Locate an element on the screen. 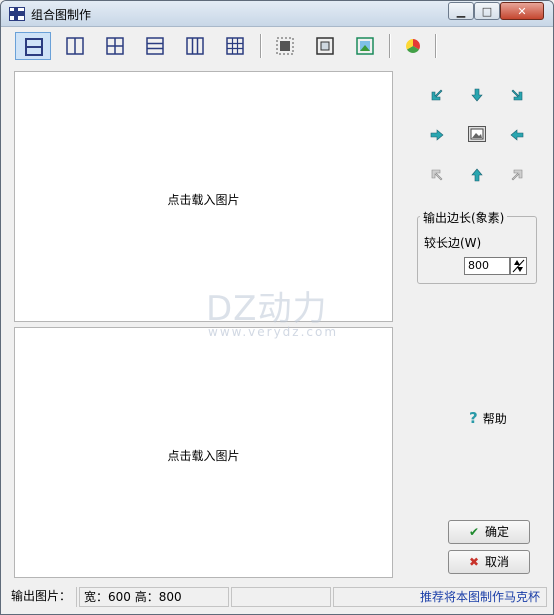 The height and width of the screenshot is (615, 554). layout-2-rows-button is located at coordinates (33, 46).